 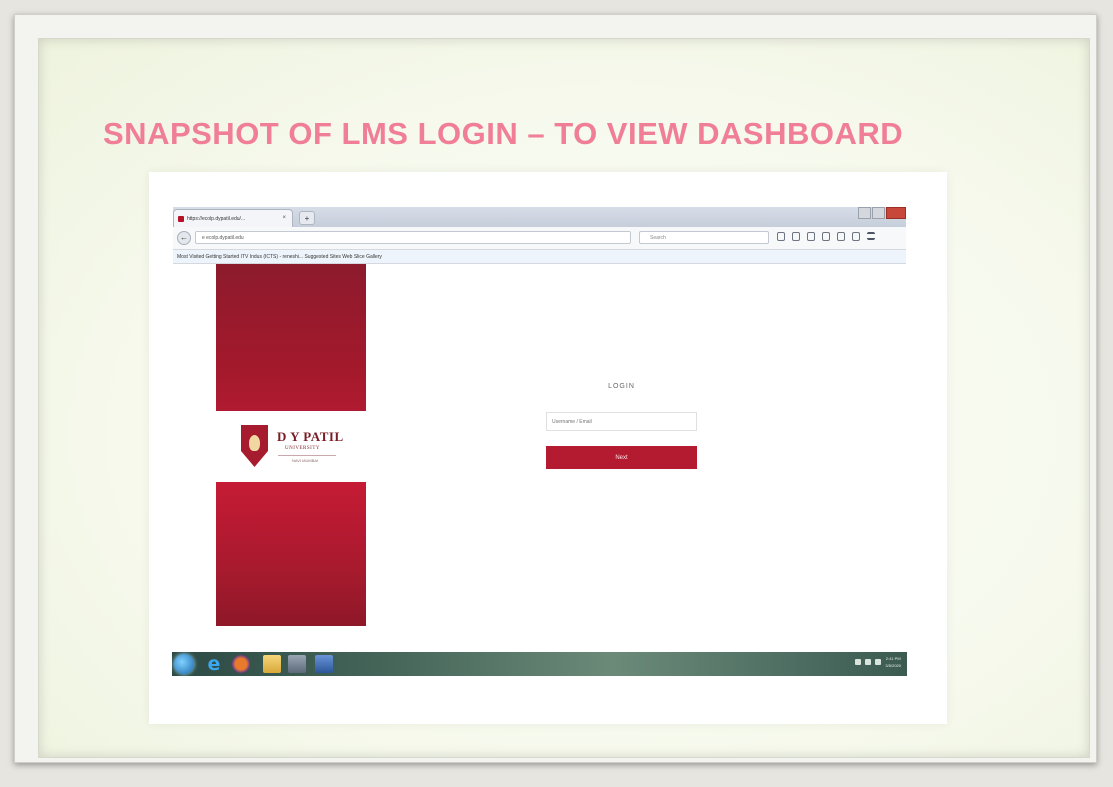 I want to click on browser-nav-bar: ← e ecolp.dypatil.edu Search, so click(x=539, y=238).